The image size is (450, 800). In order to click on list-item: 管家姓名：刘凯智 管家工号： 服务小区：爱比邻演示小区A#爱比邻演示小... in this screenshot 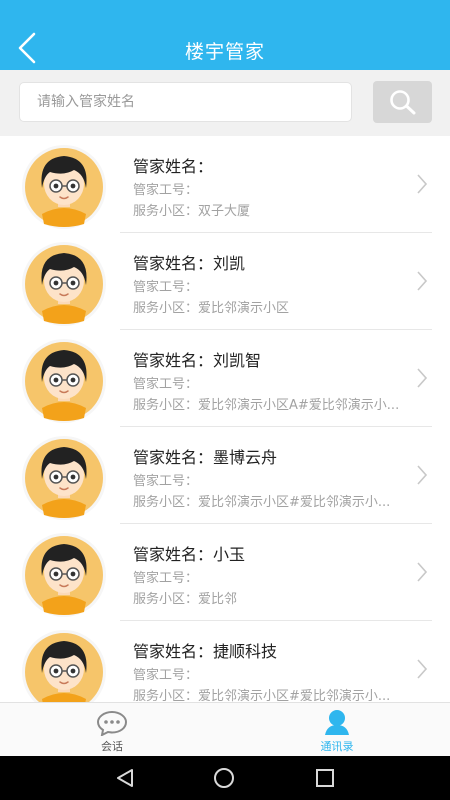, I will do `click(225, 378)`.